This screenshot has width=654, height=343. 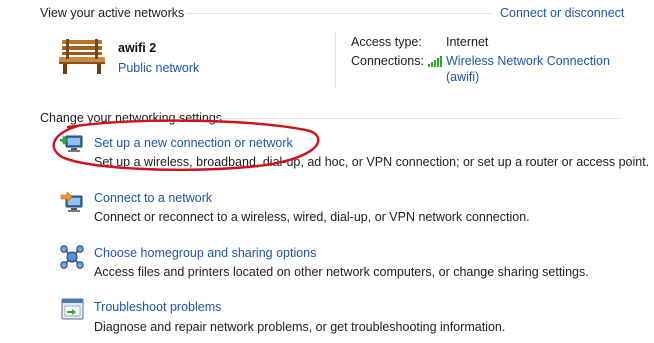 I want to click on network-type-link: Public network, so click(x=158, y=68).